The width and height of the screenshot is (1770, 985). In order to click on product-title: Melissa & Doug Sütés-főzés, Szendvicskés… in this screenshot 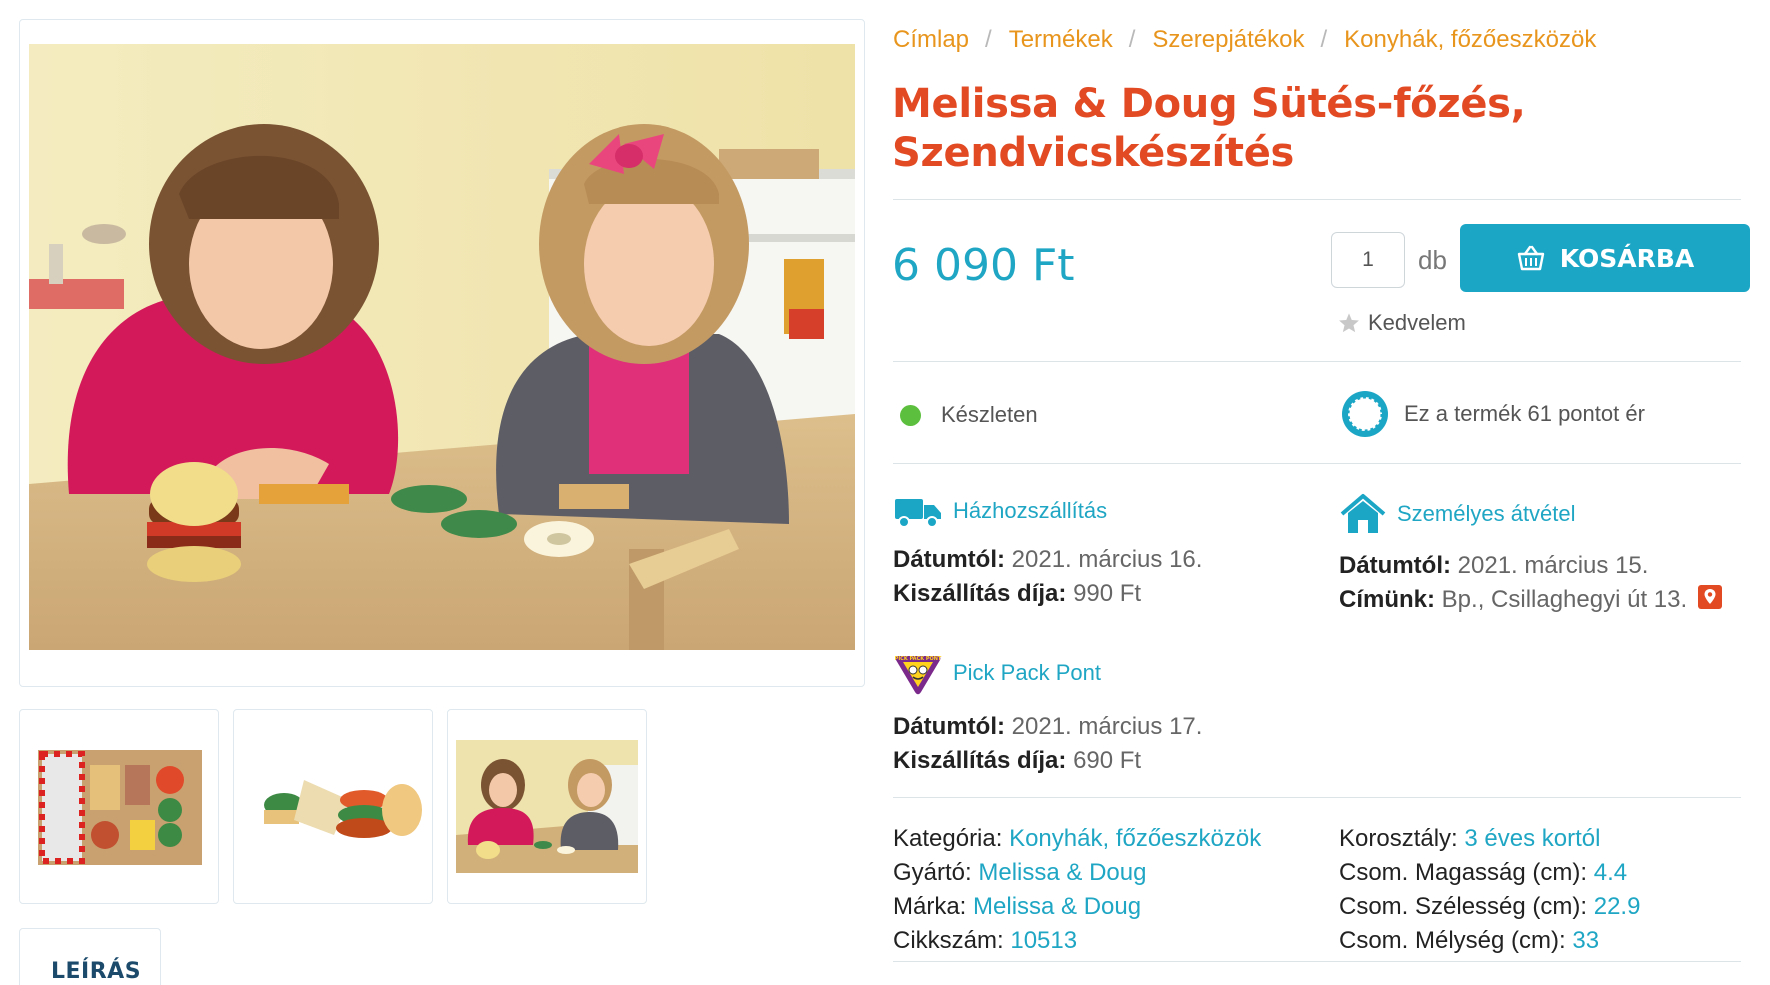, I will do `click(1209, 128)`.